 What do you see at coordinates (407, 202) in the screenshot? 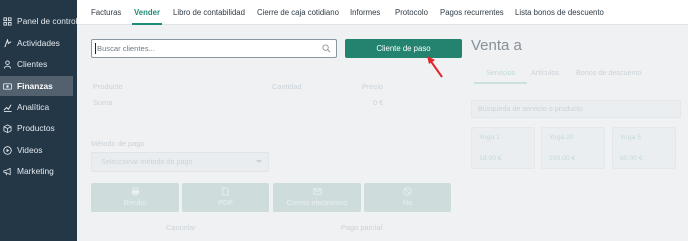
I see `no-receipt-button-label: No` at bounding box center [407, 202].